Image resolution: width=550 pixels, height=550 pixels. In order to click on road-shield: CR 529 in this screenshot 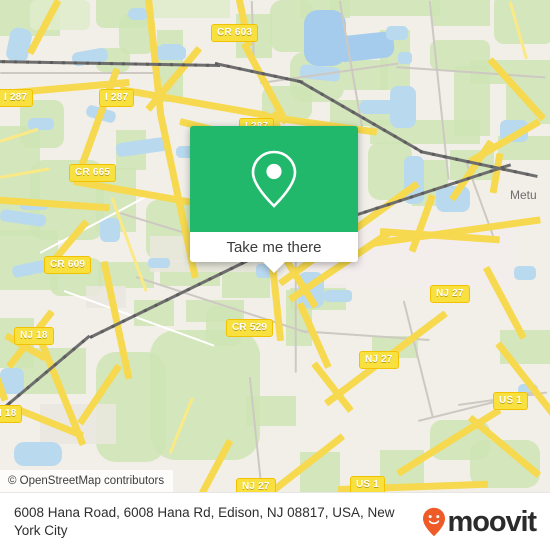, I will do `click(250, 328)`.